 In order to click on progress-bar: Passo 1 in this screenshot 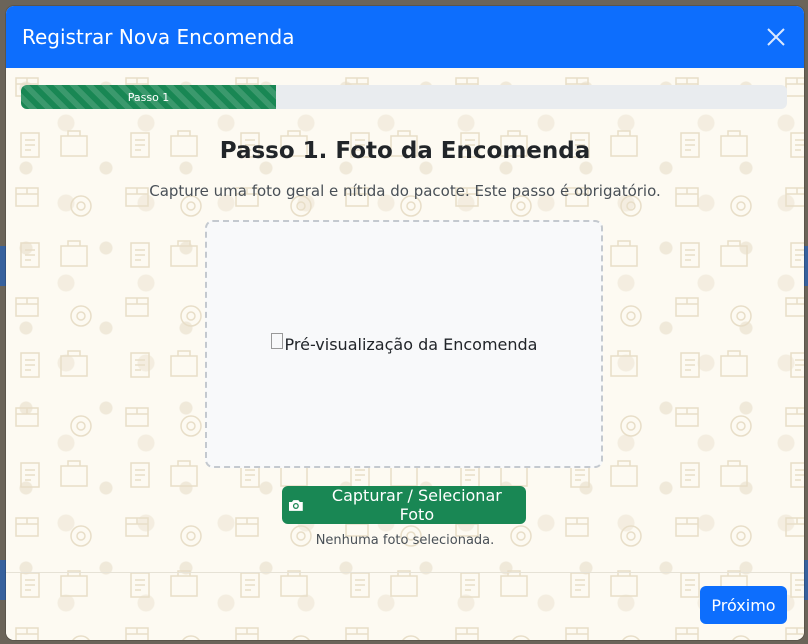, I will do `click(149, 97)`.